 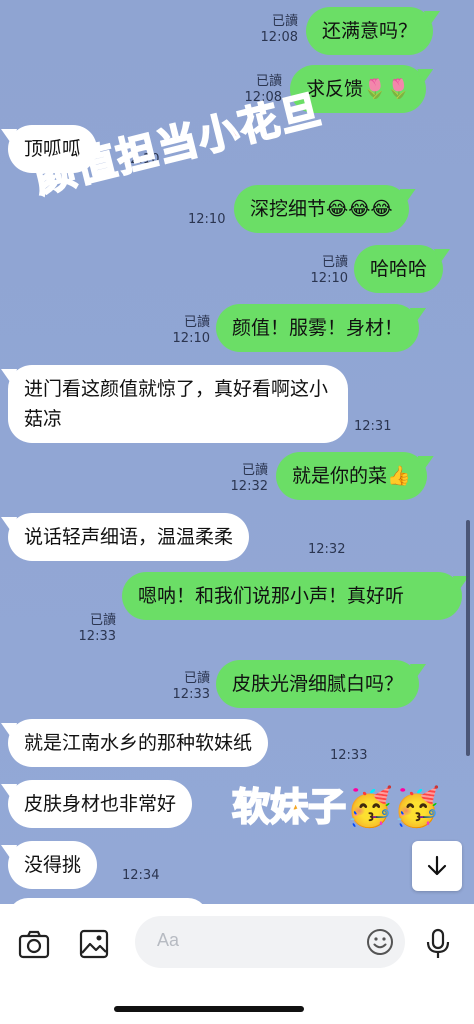 What do you see at coordinates (138, 743) in the screenshot?
I see `message-bubble-received: 就是江南水乡的那种软妹纸` at bounding box center [138, 743].